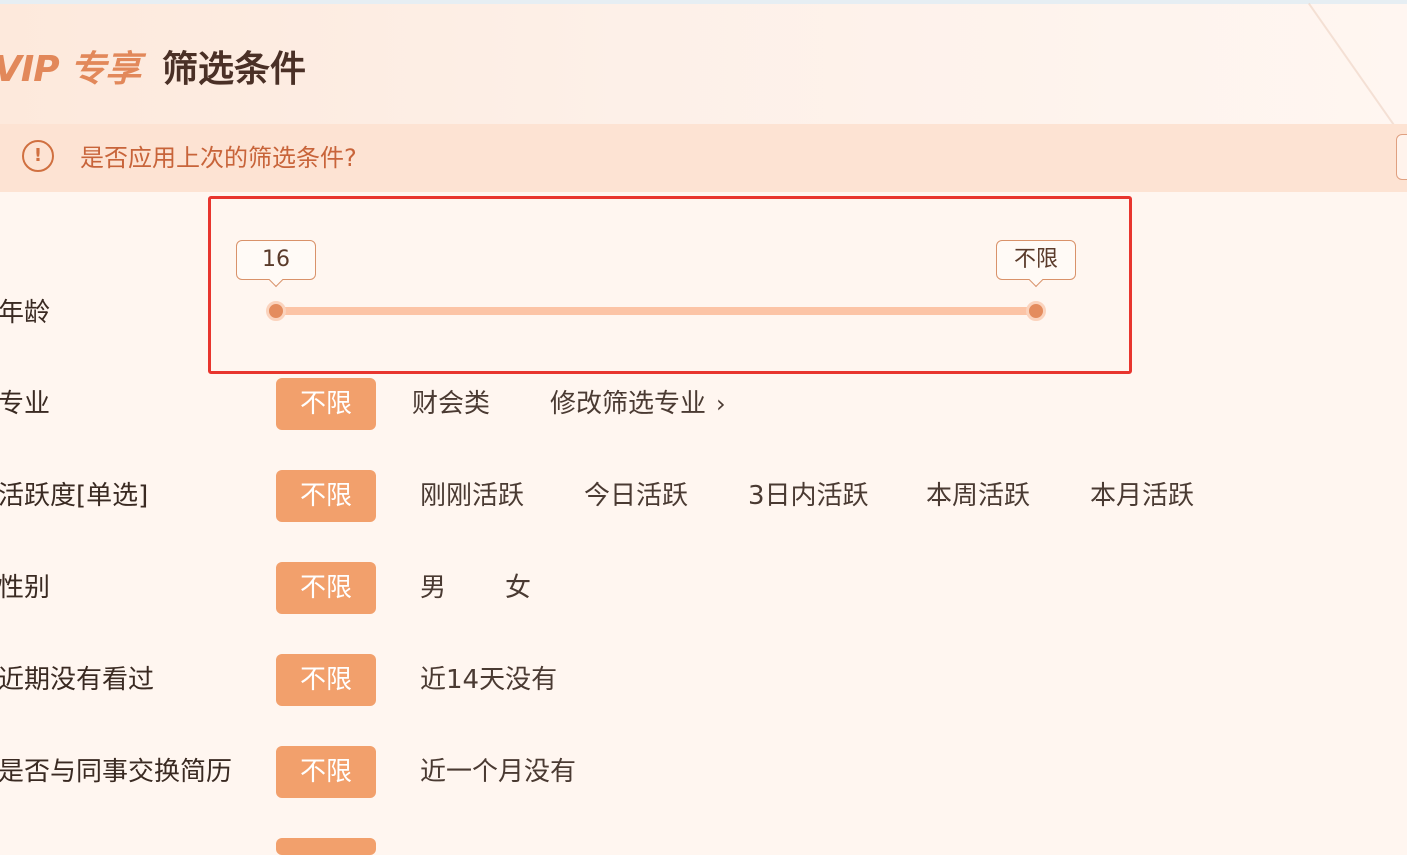  I want to click on notice-apply-button, so click(1401, 157).